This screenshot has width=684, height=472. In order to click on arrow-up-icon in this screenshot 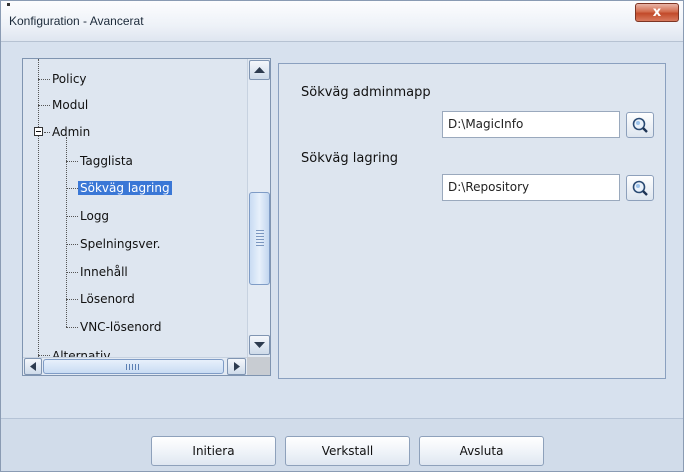, I will do `click(259, 70)`.